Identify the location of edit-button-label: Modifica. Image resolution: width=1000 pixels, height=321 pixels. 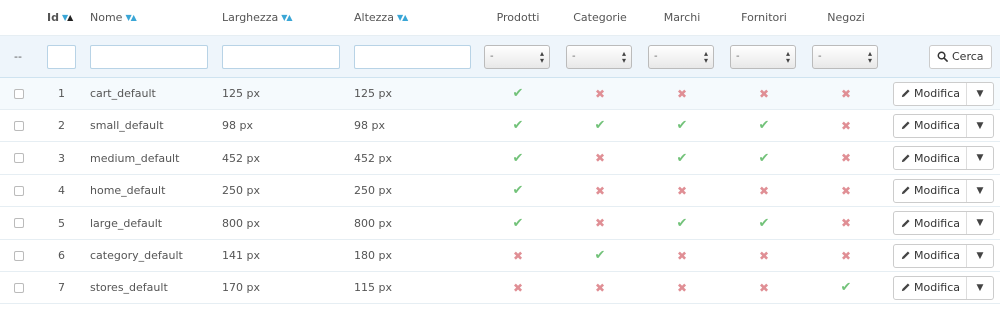
(937, 223).